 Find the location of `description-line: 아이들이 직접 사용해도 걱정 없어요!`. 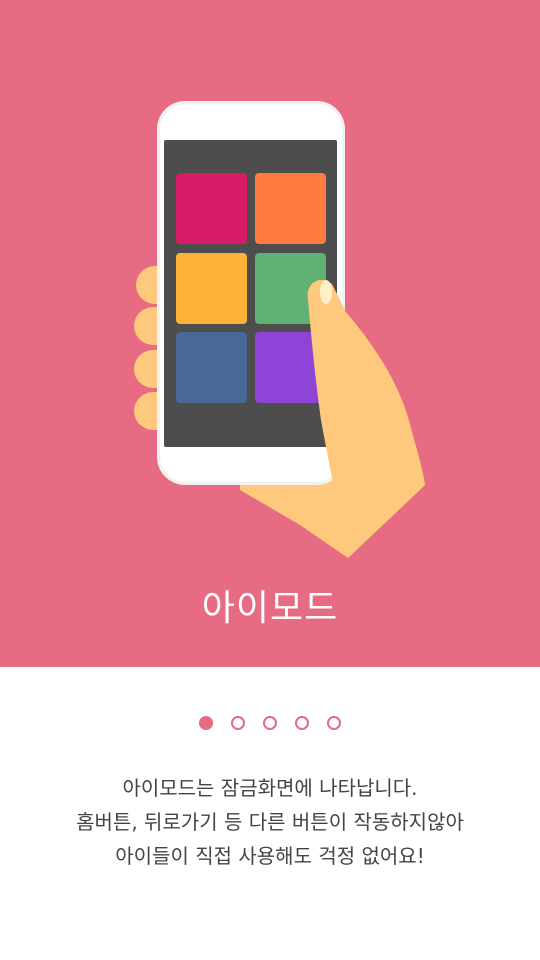

description-line: 아이들이 직접 사용해도 걱정 없어요! is located at coordinates (270, 856).